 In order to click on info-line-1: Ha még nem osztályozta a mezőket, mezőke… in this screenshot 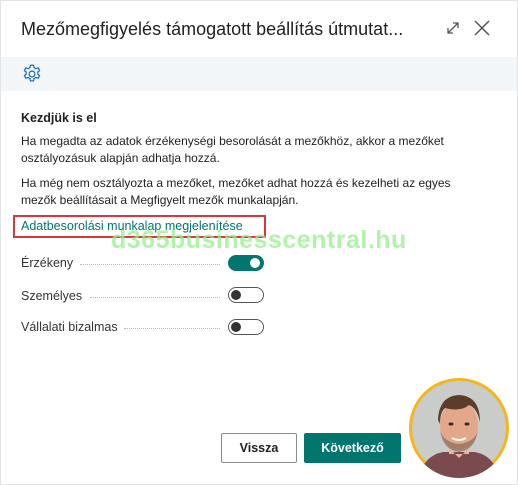, I will do `click(236, 183)`.